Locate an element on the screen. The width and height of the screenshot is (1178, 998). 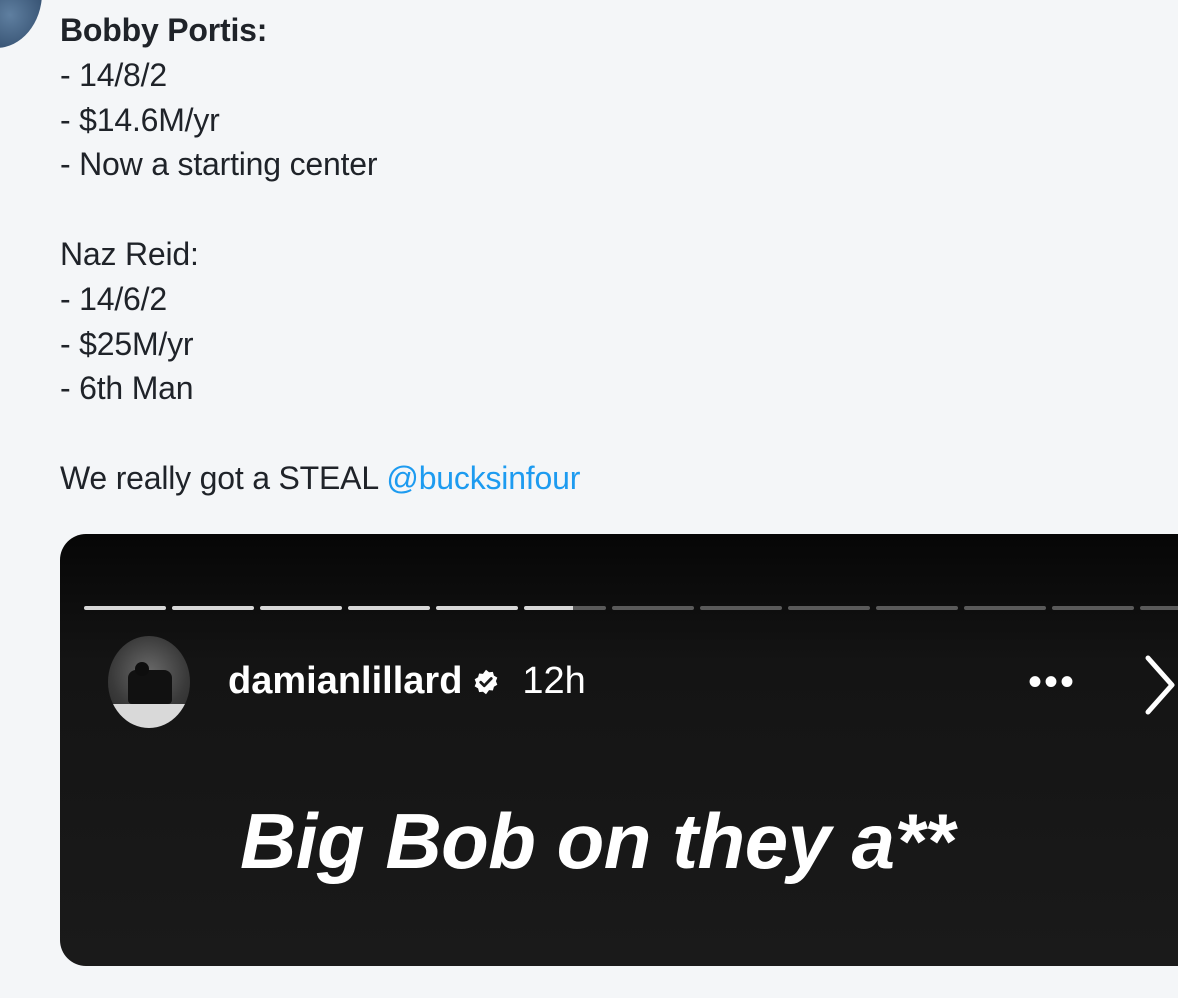
story-progress-bar is located at coordinates (631, 608).